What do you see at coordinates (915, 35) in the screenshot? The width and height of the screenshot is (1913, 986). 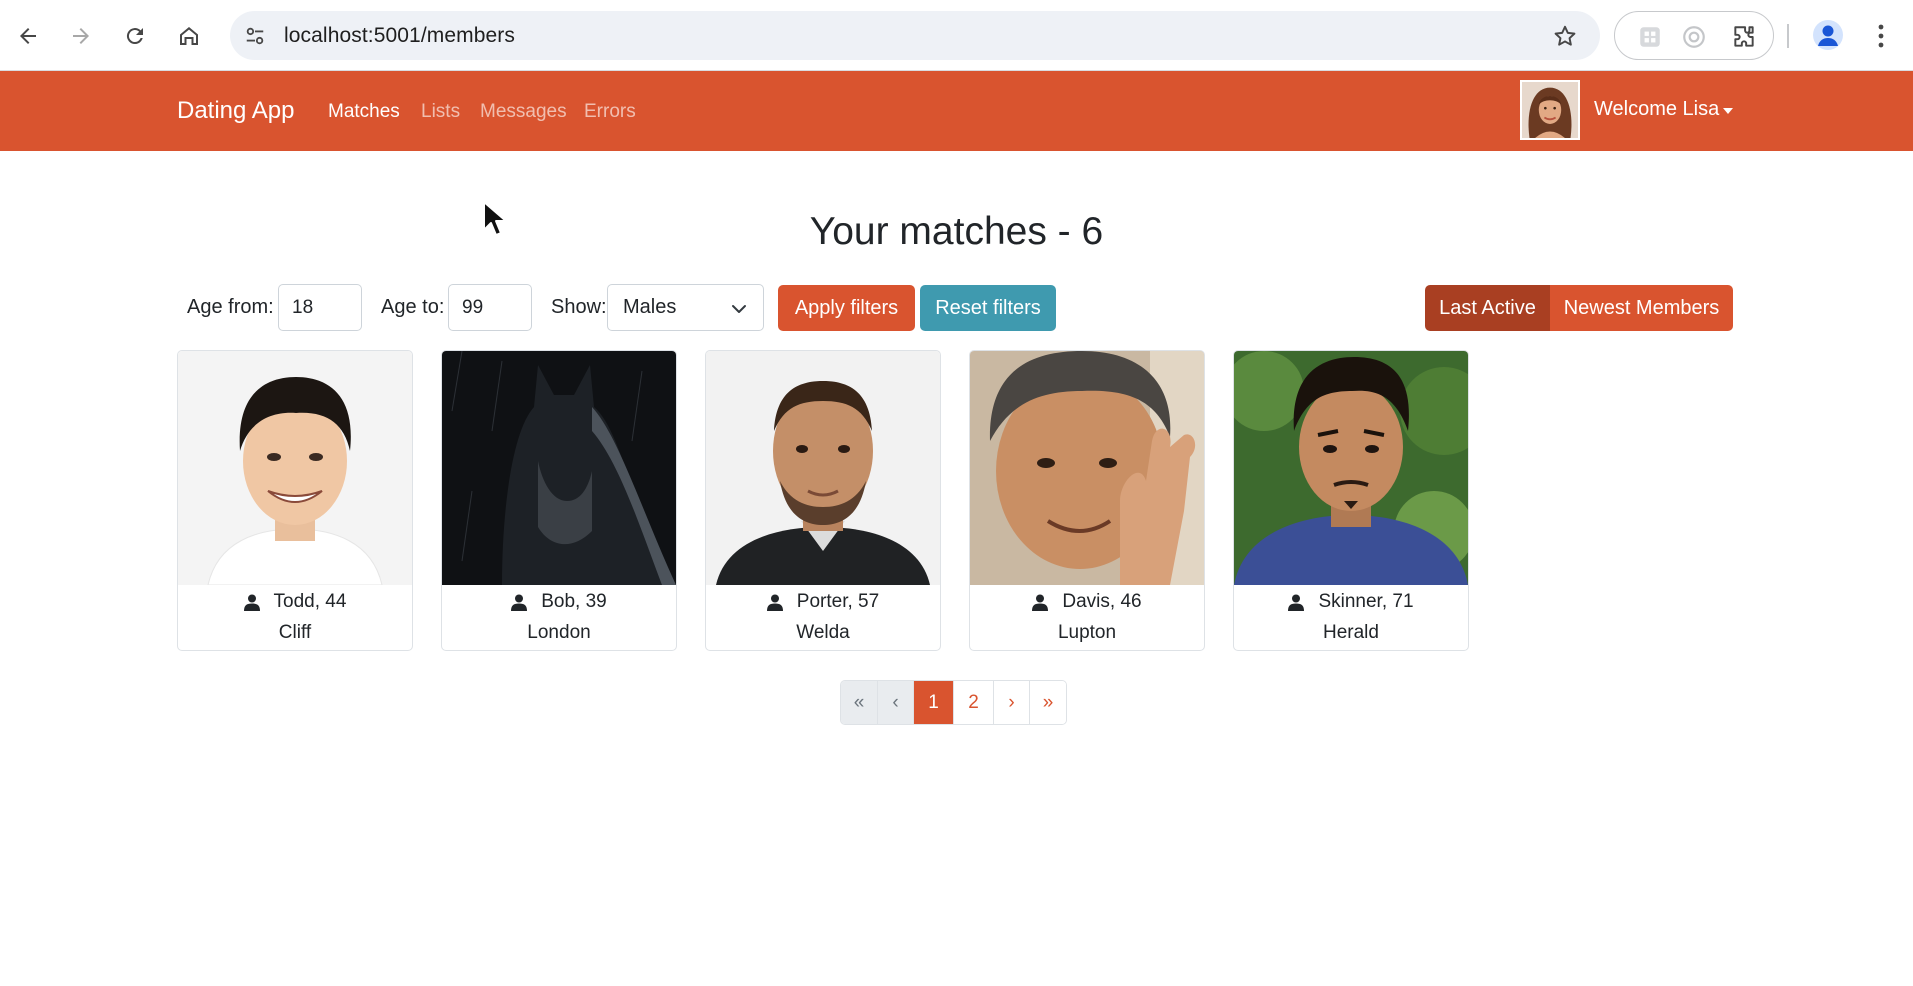 I see `address-bar: localhost:5001/members` at bounding box center [915, 35].